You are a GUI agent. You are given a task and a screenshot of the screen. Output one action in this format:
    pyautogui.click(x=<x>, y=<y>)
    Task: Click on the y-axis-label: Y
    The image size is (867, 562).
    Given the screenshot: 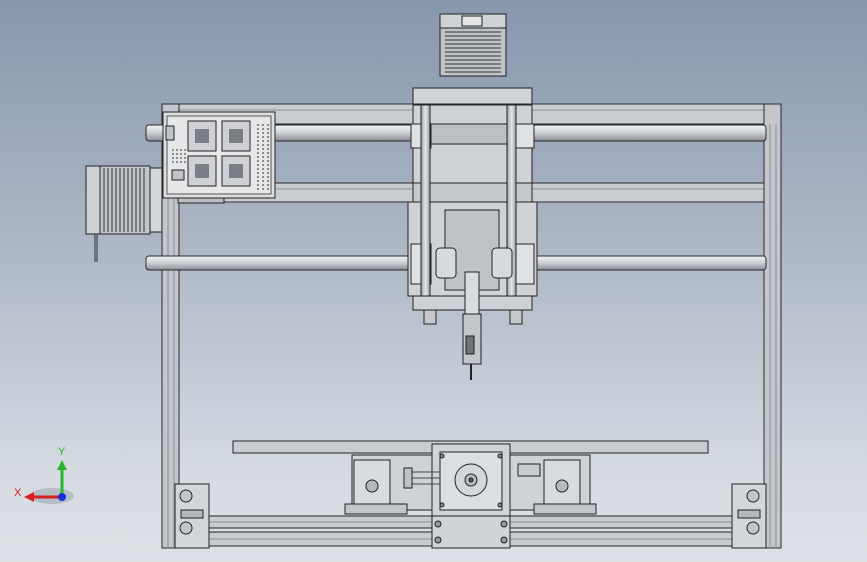 What is the action you would take?
    pyautogui.click(x=62, y=452)
    